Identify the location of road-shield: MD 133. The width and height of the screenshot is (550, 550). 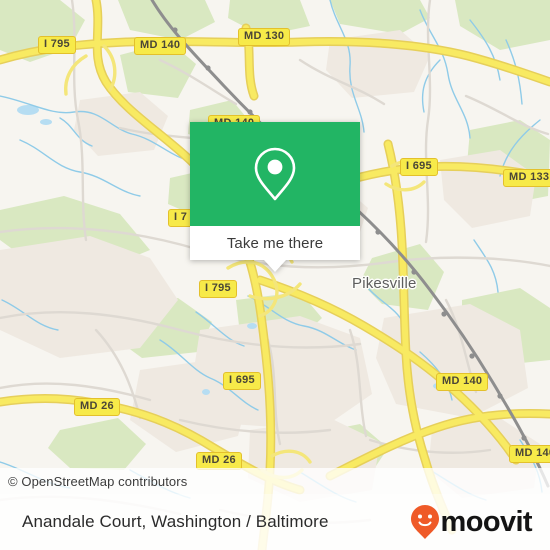
(526, 178).